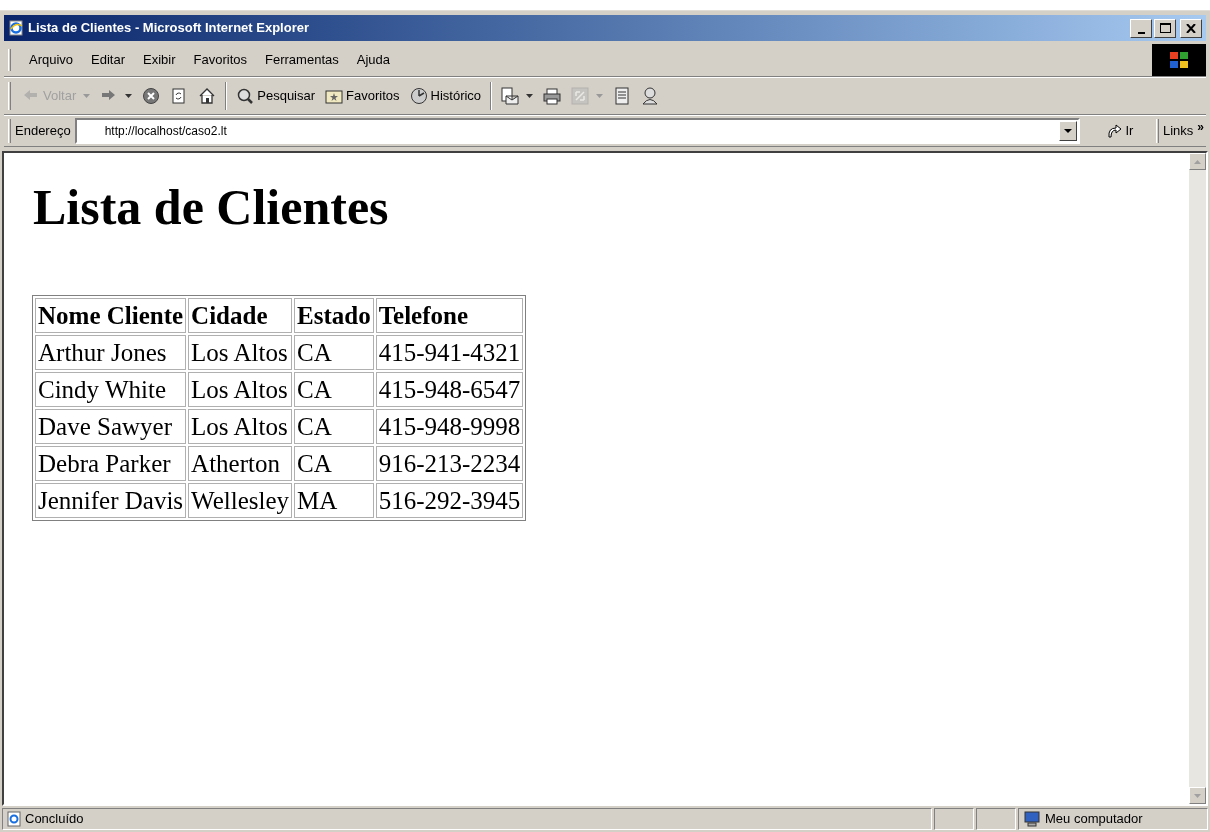 This screenshot has width=1210, height=832. I want to click on close-button, so click(1191, 28).